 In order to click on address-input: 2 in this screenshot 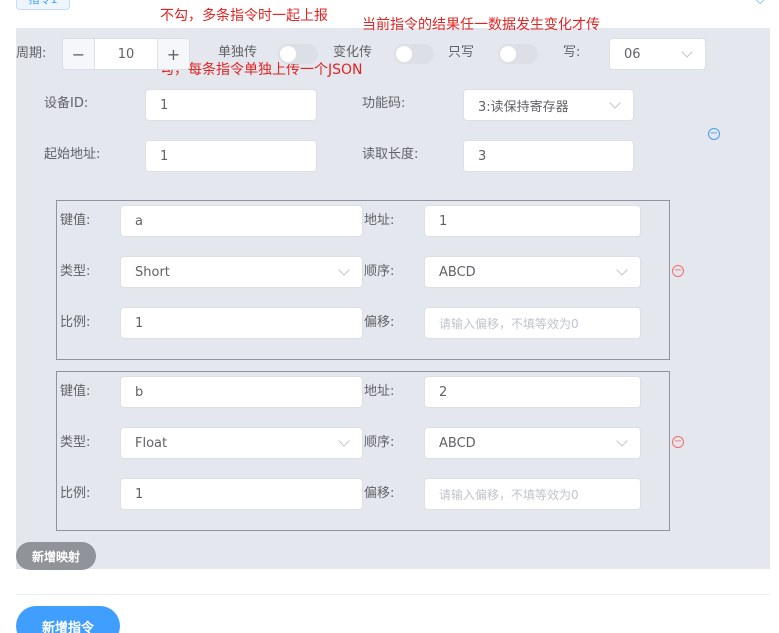, I will do `click(532, 392)`.